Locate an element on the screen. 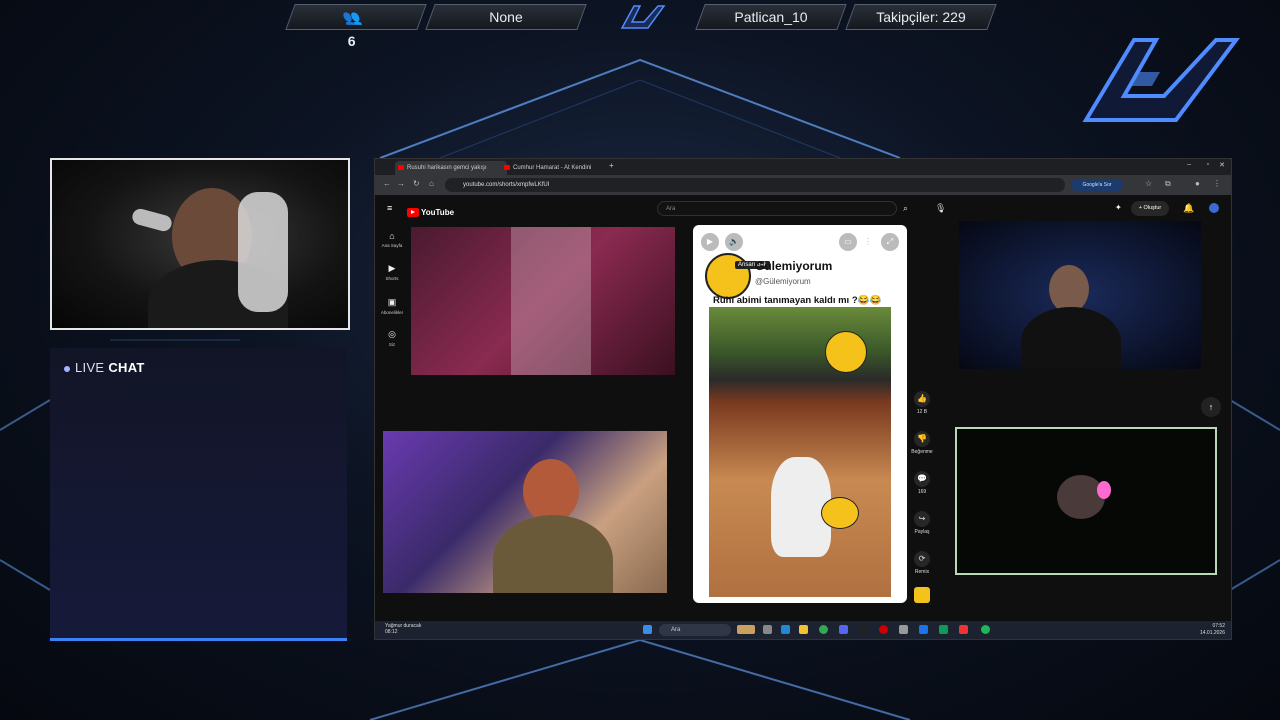 Image resolution: width=1280 pixels, height=720 pixels. subscriptions-icon: ▣ is located at coordinates (392, 302).